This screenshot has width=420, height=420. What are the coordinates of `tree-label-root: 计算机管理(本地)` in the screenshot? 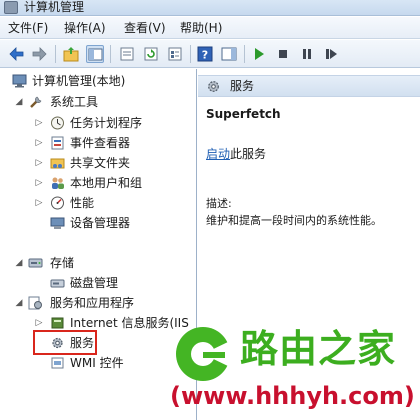 It's located at (79, 81).